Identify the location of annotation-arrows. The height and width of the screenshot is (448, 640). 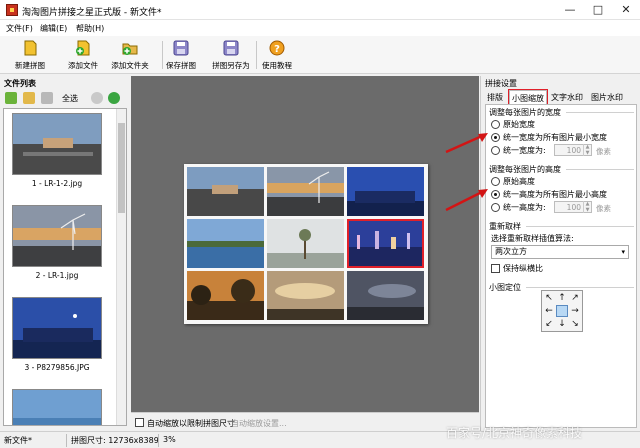
(466, 172).